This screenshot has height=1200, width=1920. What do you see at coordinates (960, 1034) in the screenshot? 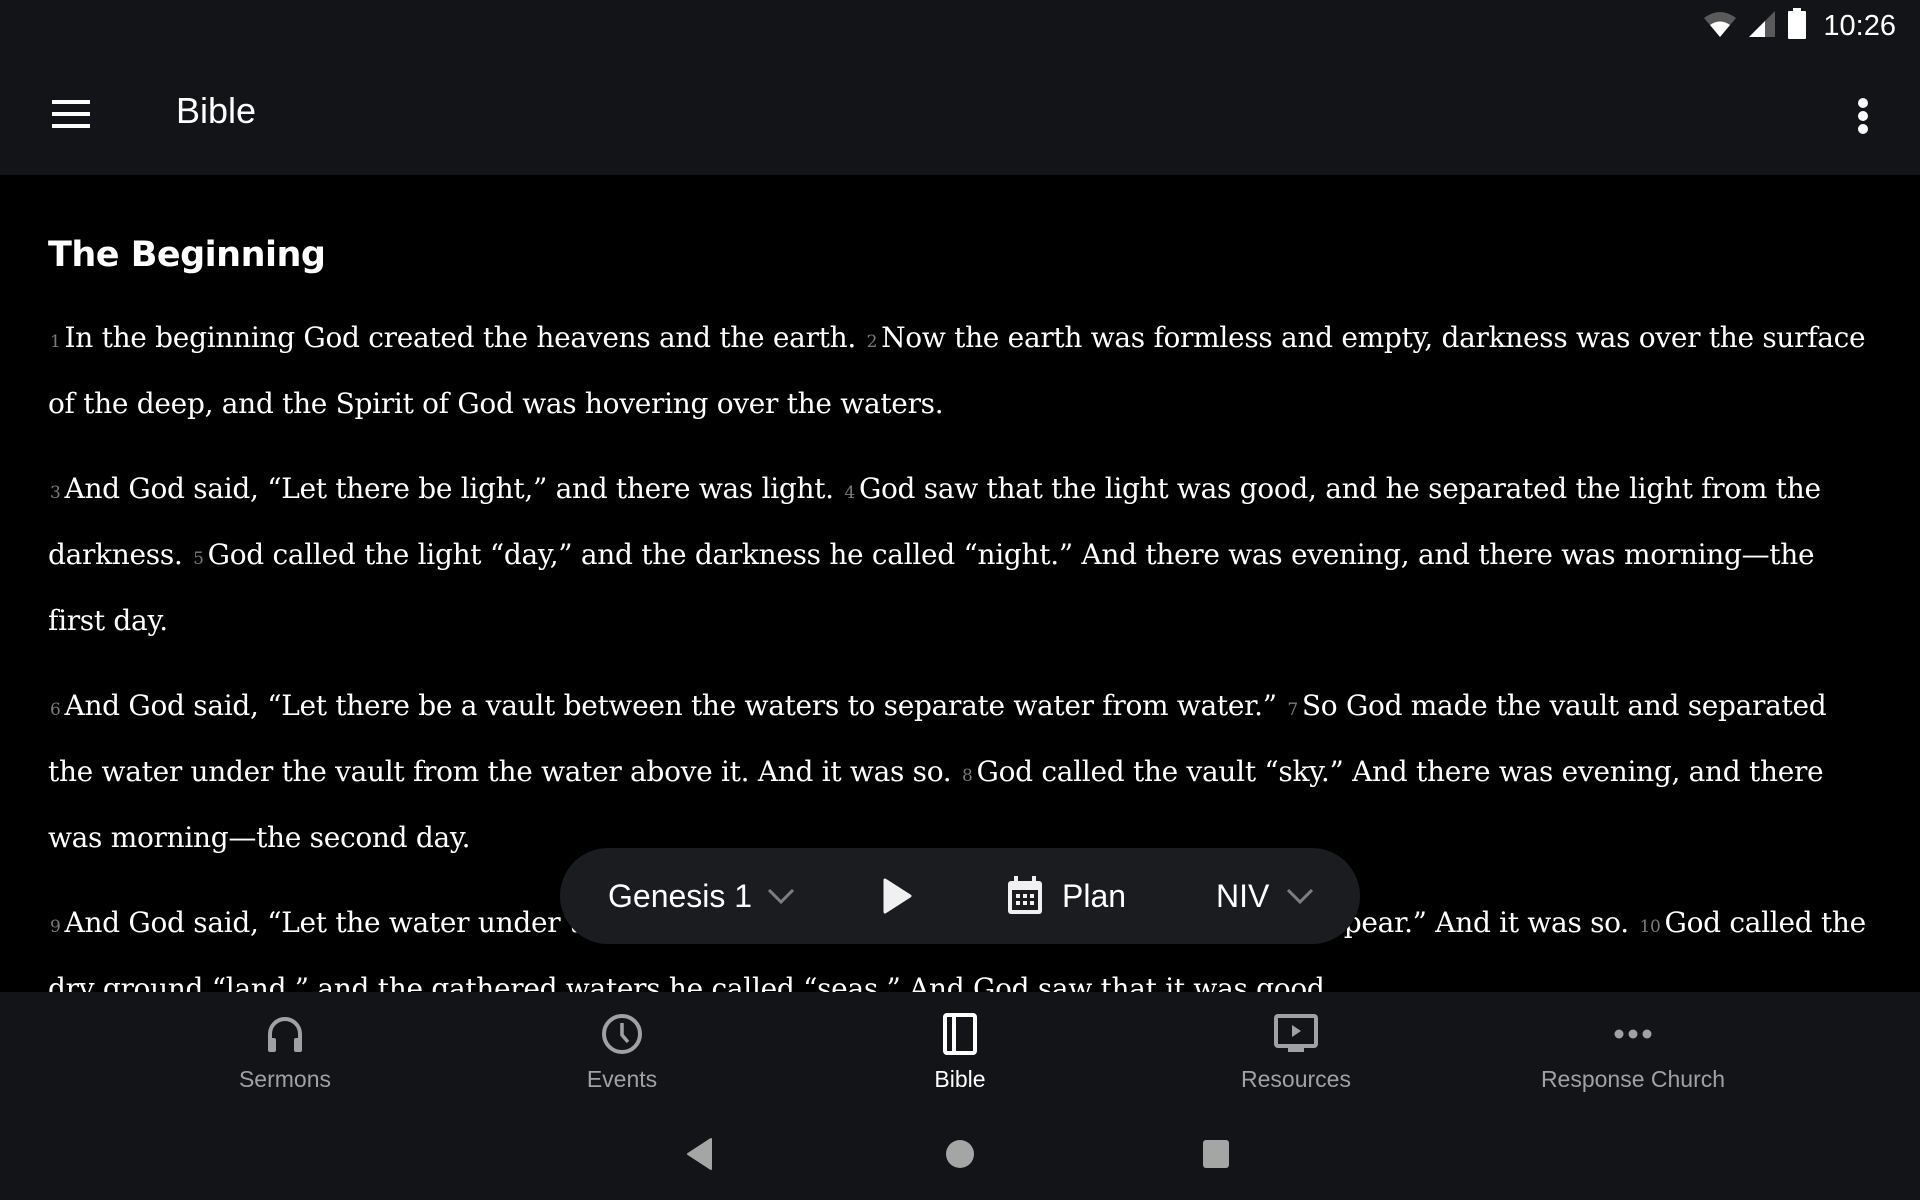
I see `book-icon` at bounding box center [960, 1034].